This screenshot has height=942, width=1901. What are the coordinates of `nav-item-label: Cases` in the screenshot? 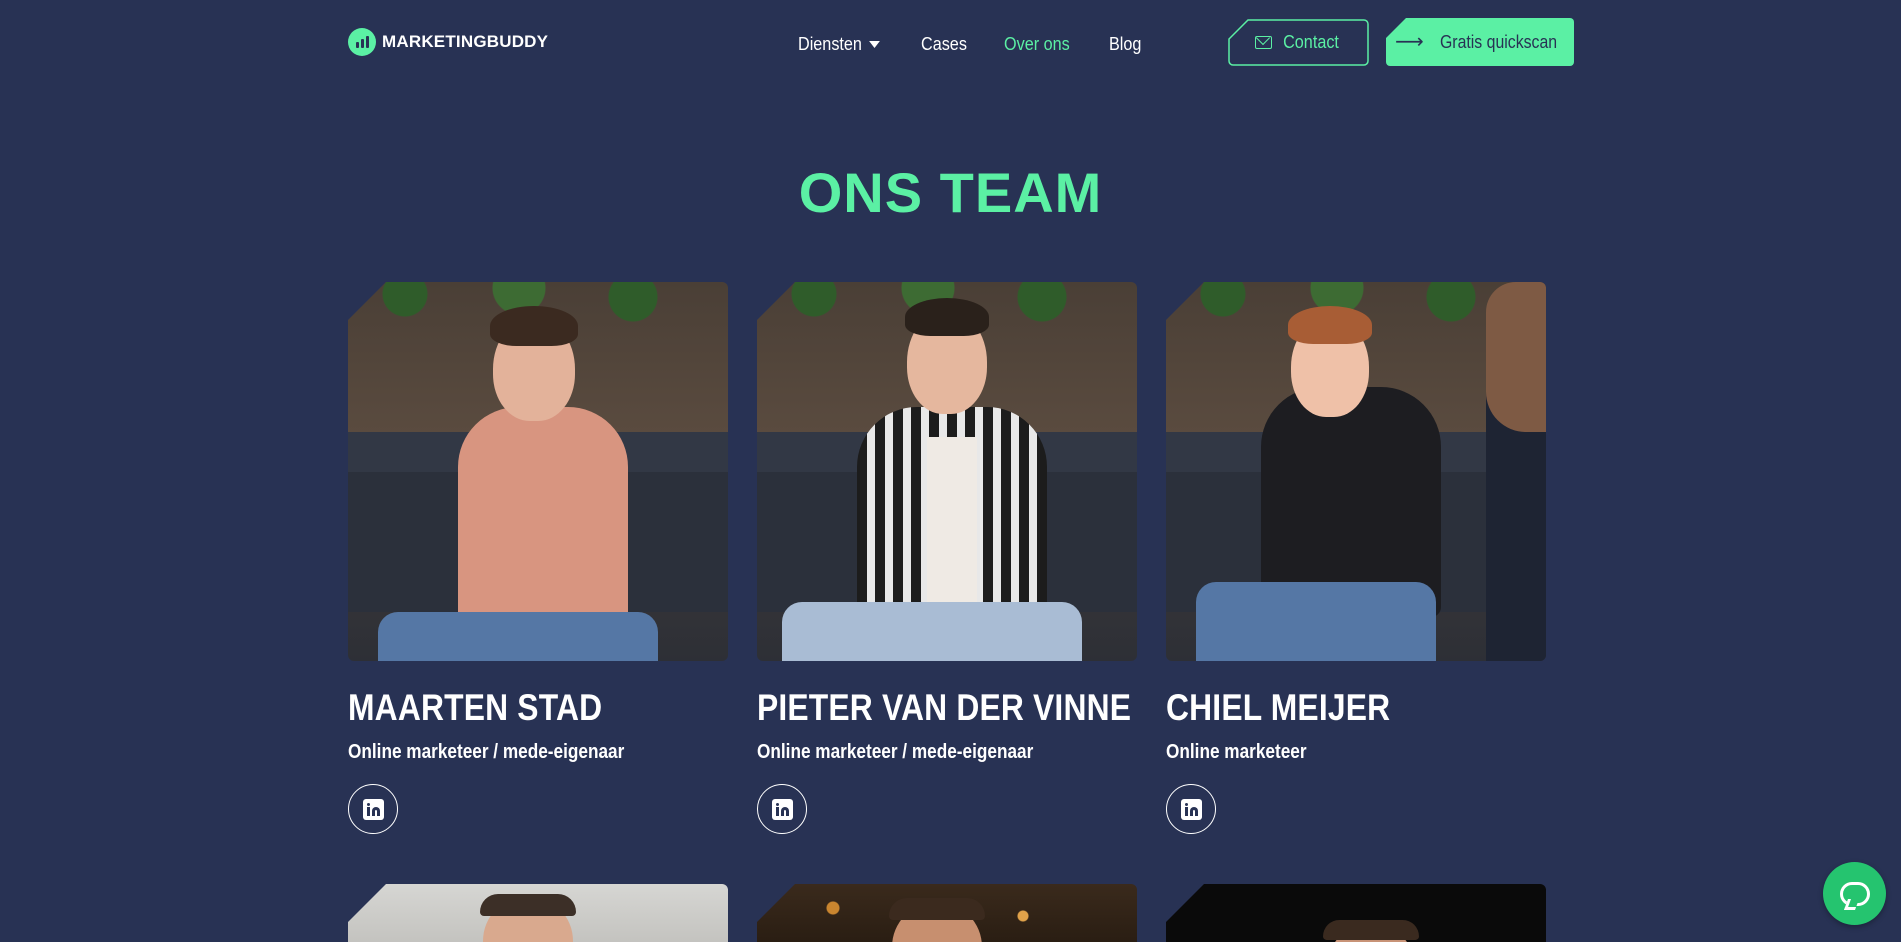 It's located at (944, 43).